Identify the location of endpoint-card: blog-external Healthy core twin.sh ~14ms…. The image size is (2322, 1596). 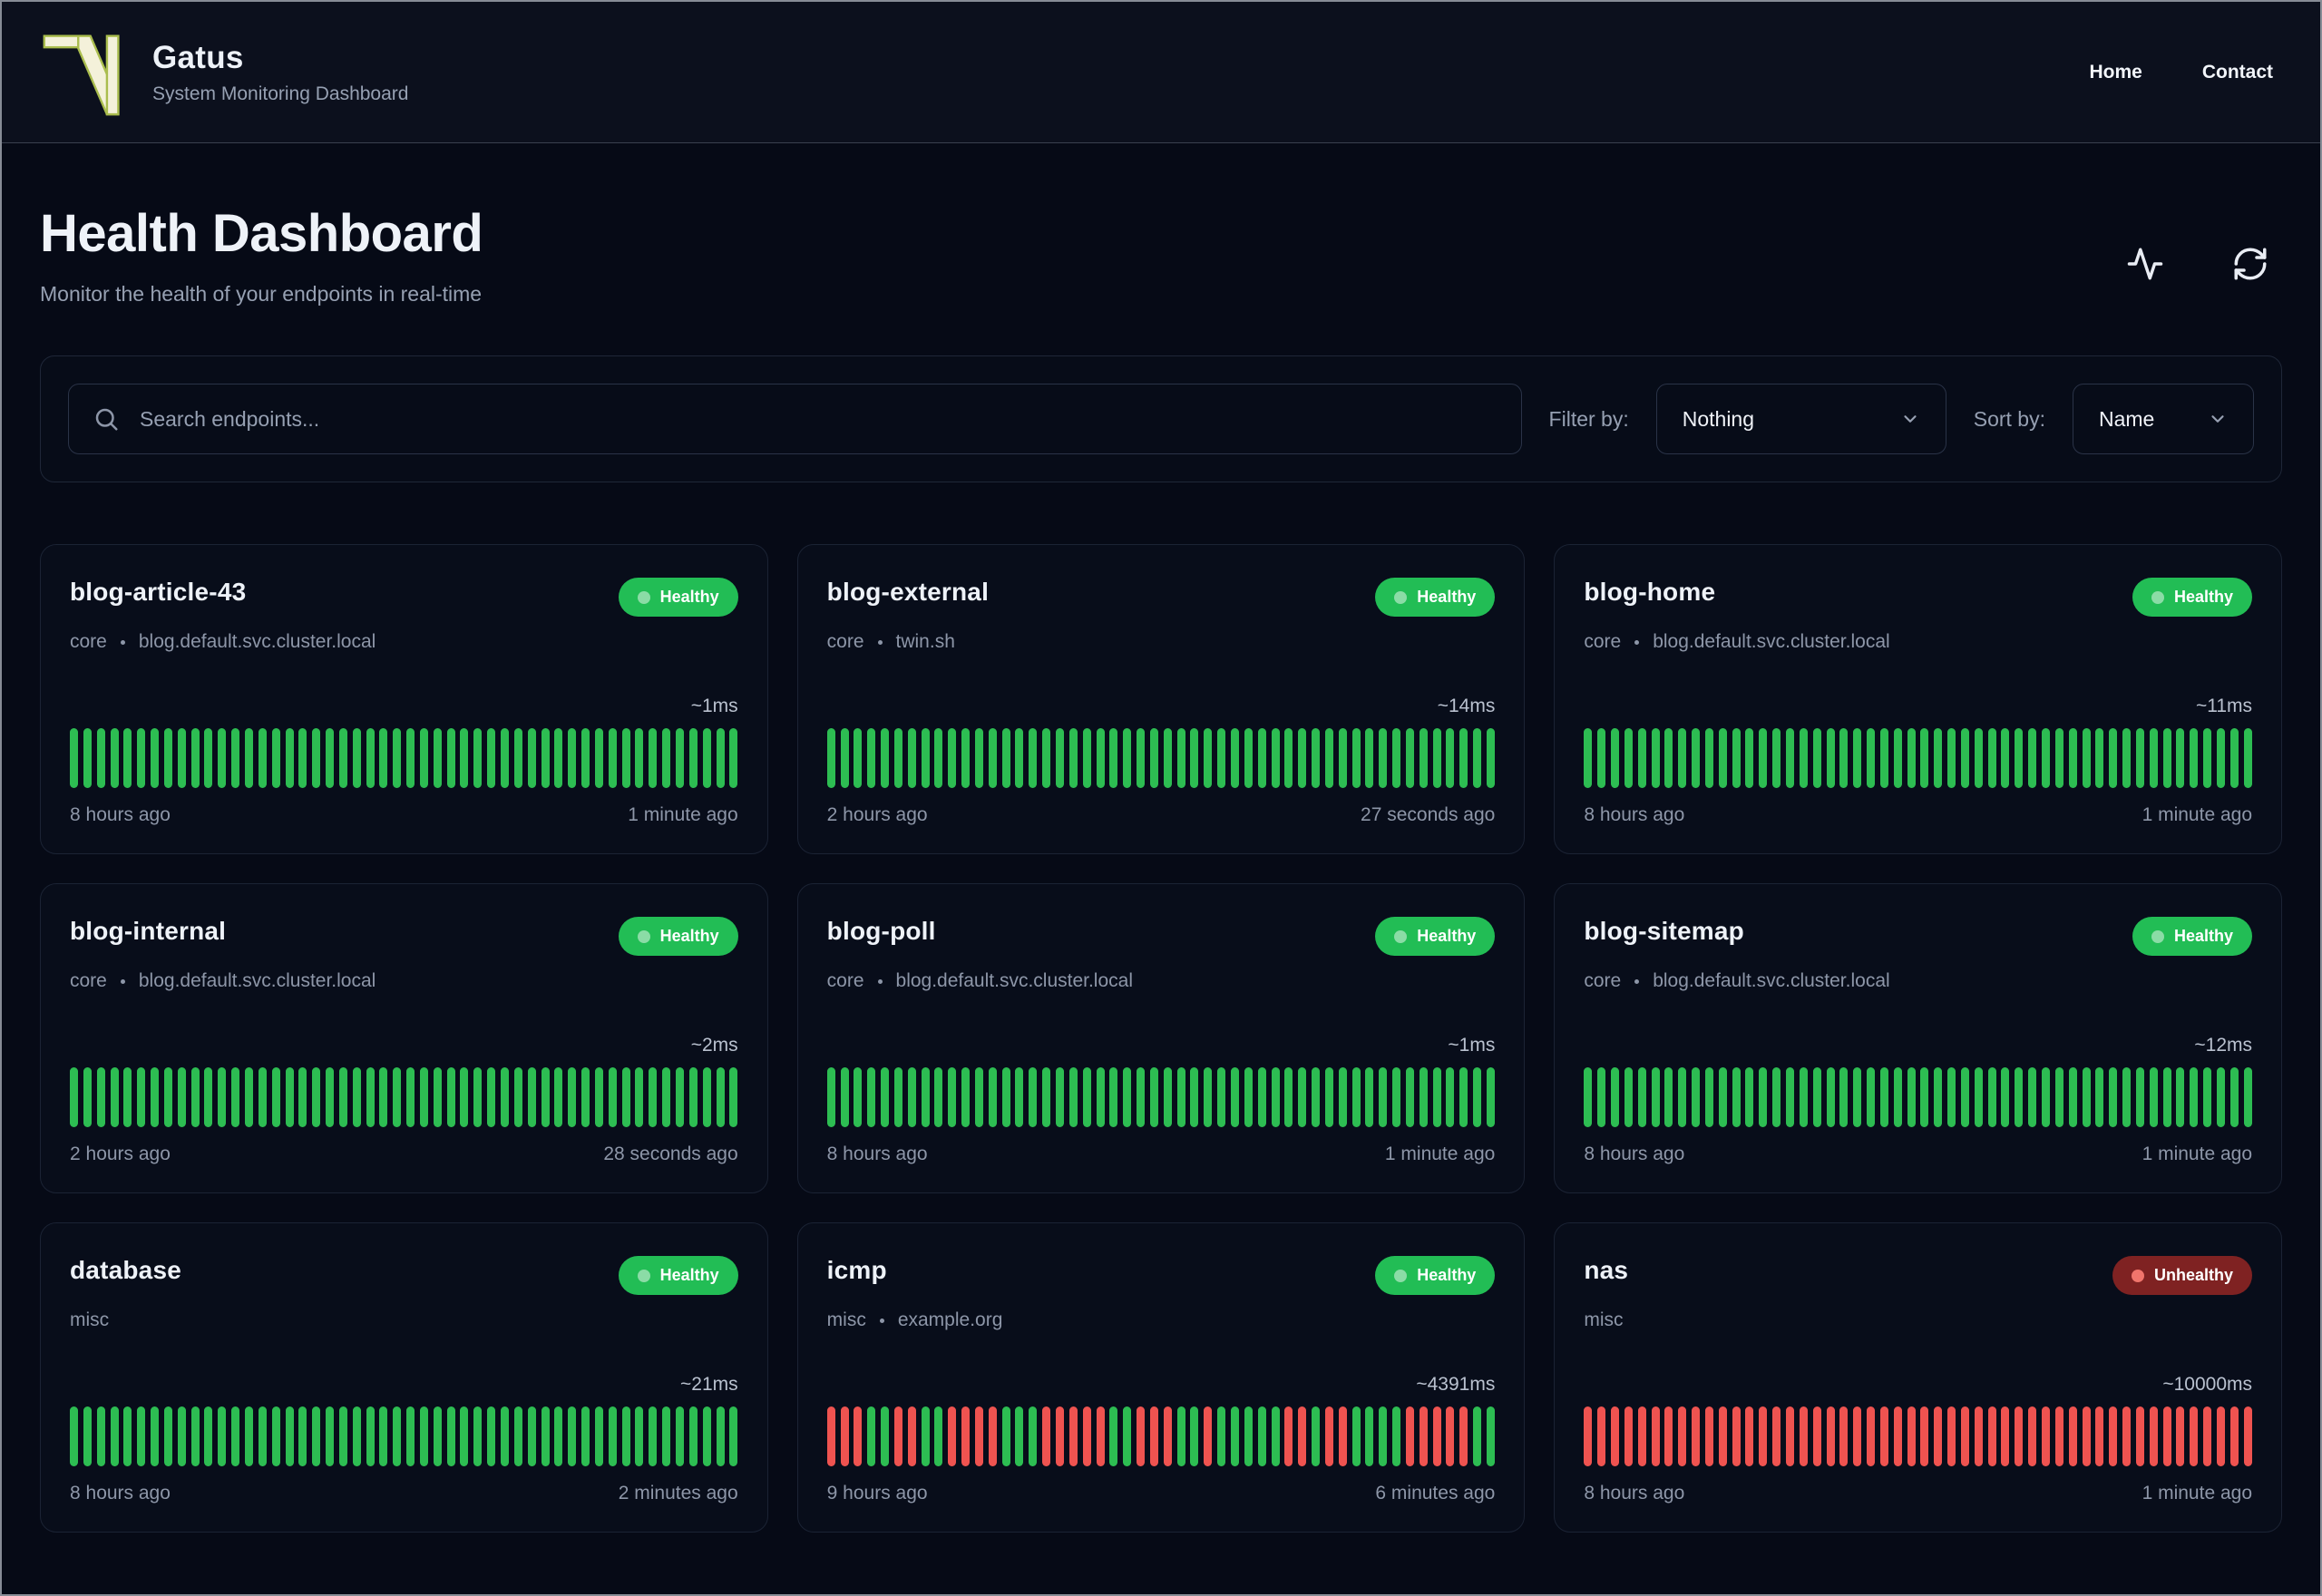
(1161, 699).